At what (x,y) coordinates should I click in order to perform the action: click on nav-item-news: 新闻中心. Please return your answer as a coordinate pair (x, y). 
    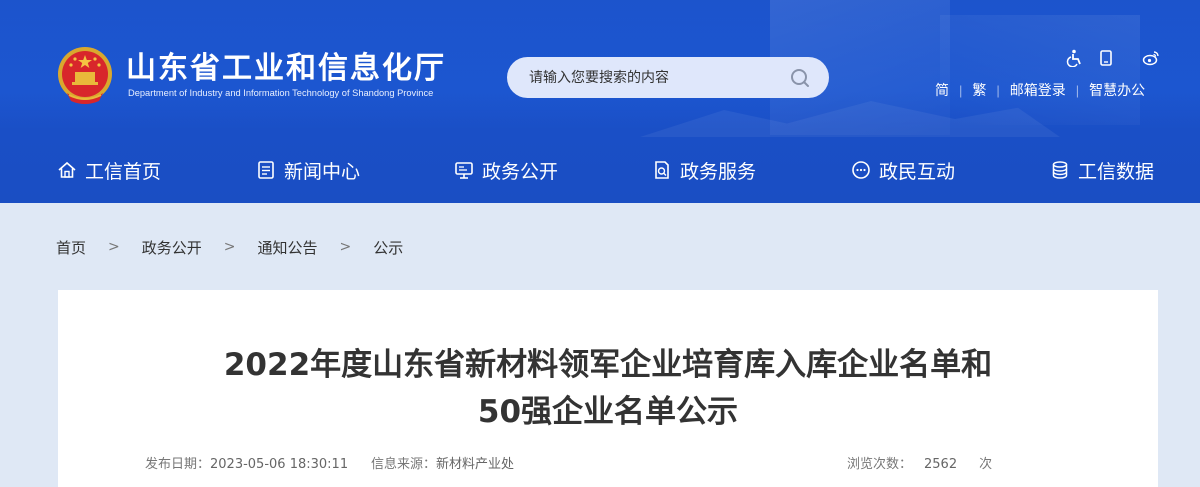
    Looking at the image, I should click on (308, 170).